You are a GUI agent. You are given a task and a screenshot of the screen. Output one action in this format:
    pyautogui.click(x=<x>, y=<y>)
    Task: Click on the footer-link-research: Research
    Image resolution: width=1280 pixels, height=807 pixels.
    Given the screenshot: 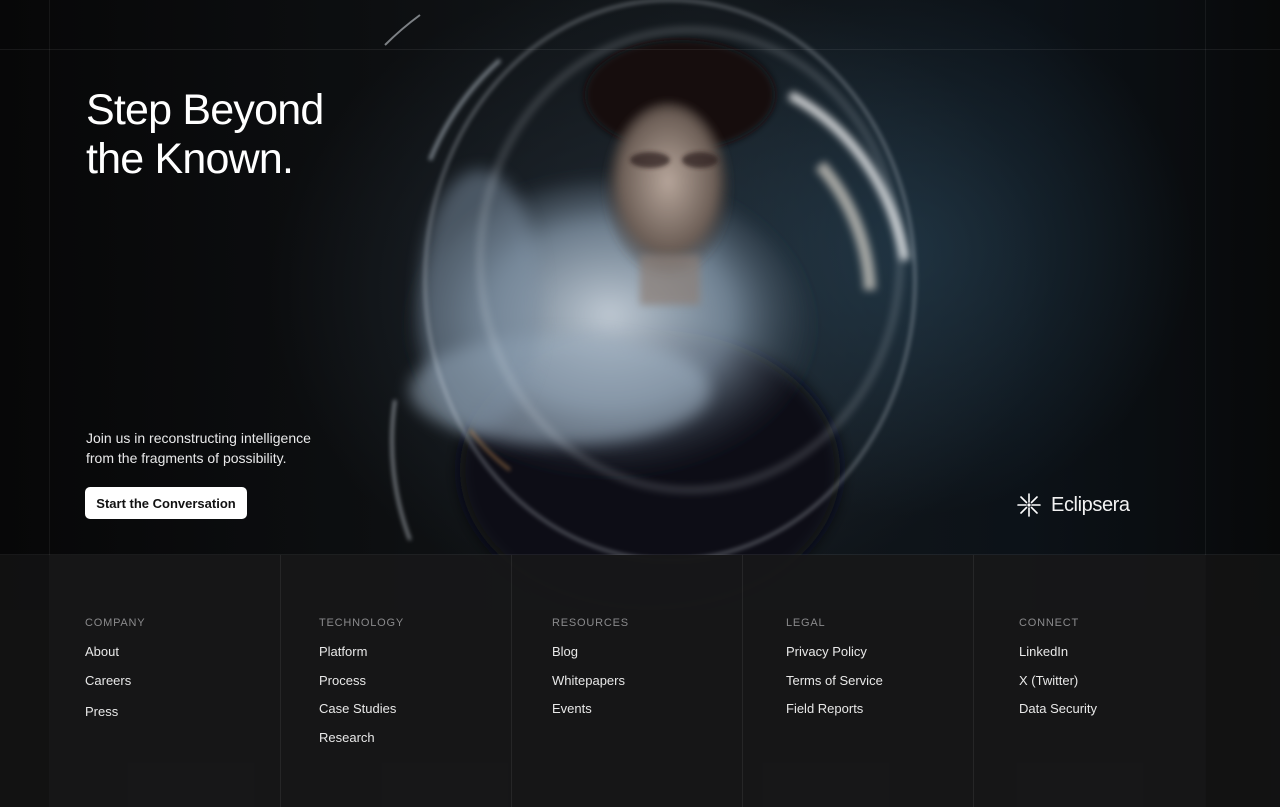 What is the action you would take?
    pyautogui.click(x=419, y=738)
    